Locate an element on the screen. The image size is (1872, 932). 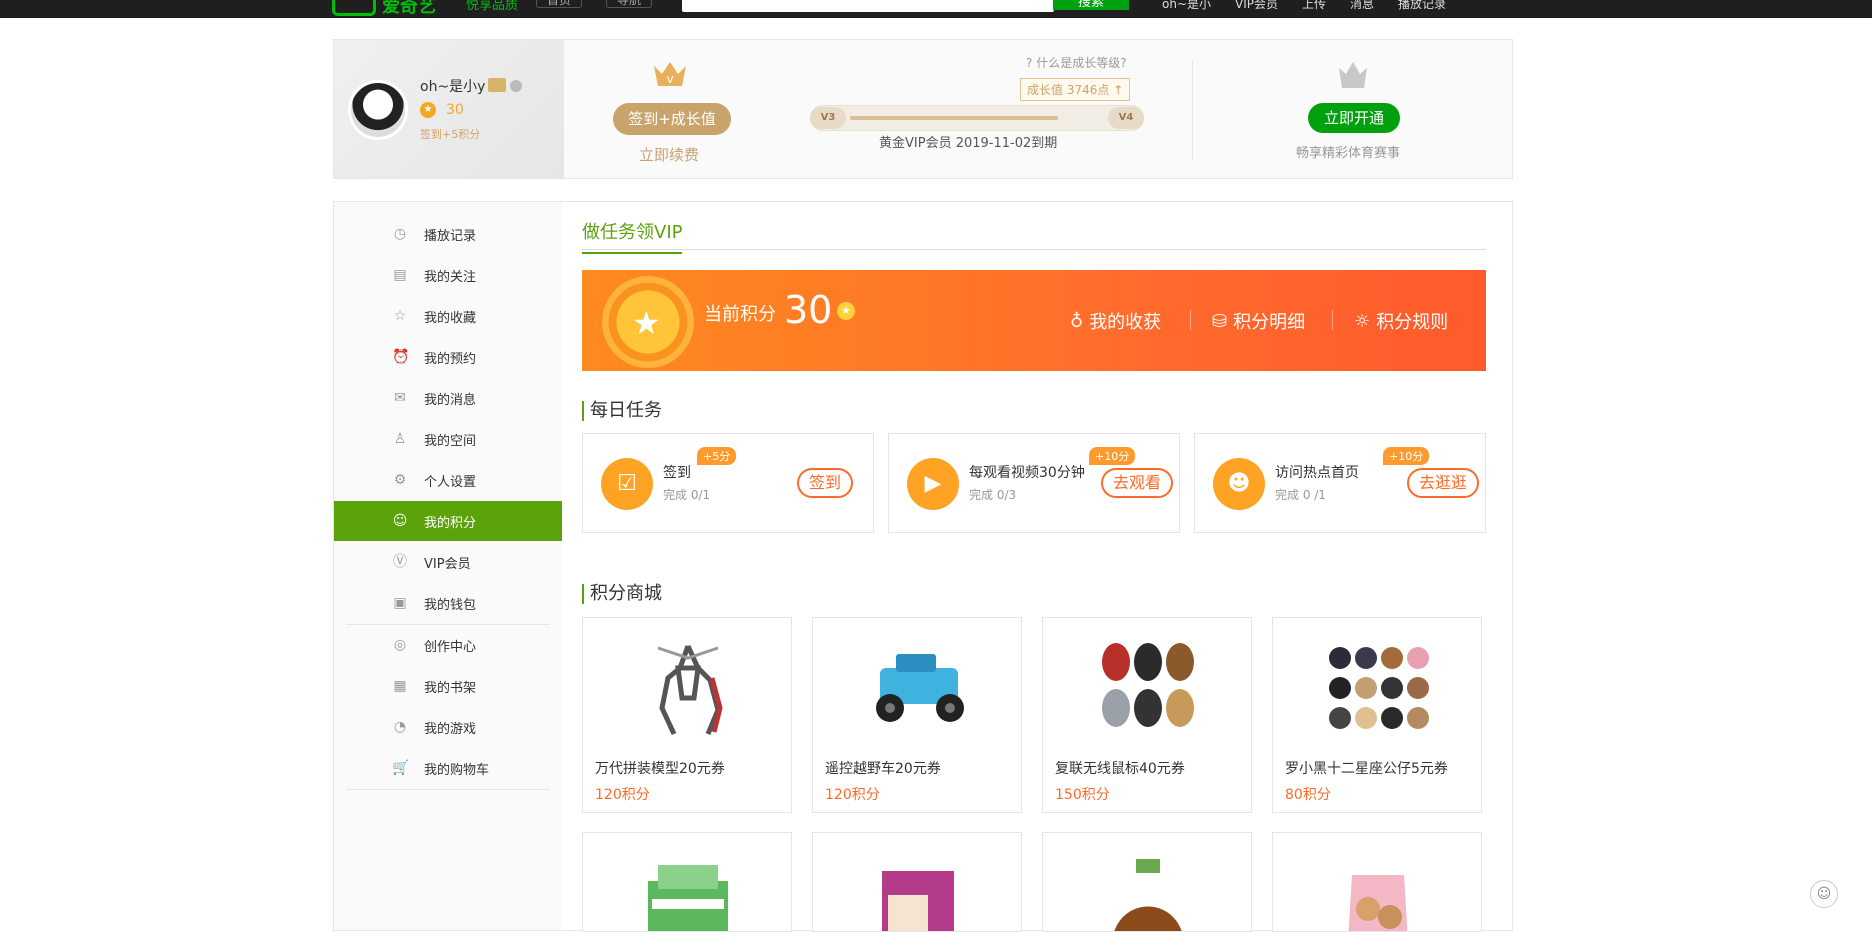
task-card: ▶ 每观看视频30分钟 完成 0/3 +10分 去观看 is located at coordinates (1034, 483).